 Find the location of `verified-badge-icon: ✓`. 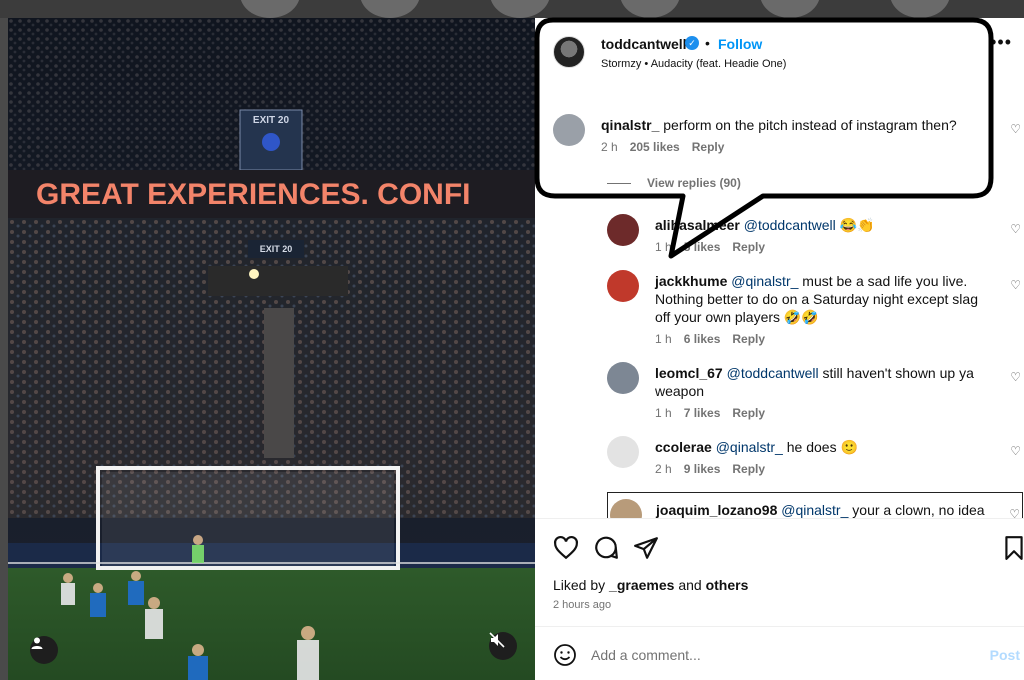

verified-badge-icon: ✓ is located at coordinates (692, 43).